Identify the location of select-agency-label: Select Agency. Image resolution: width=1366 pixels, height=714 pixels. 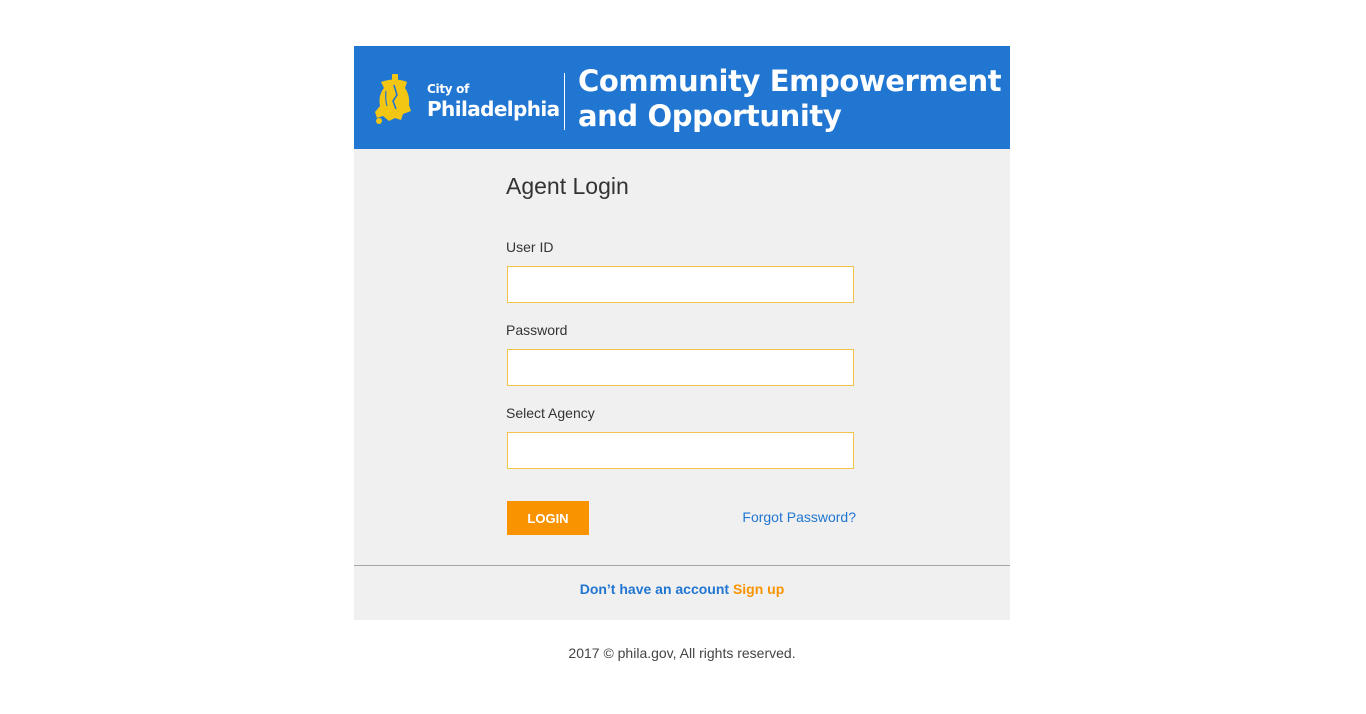
(550, 413).